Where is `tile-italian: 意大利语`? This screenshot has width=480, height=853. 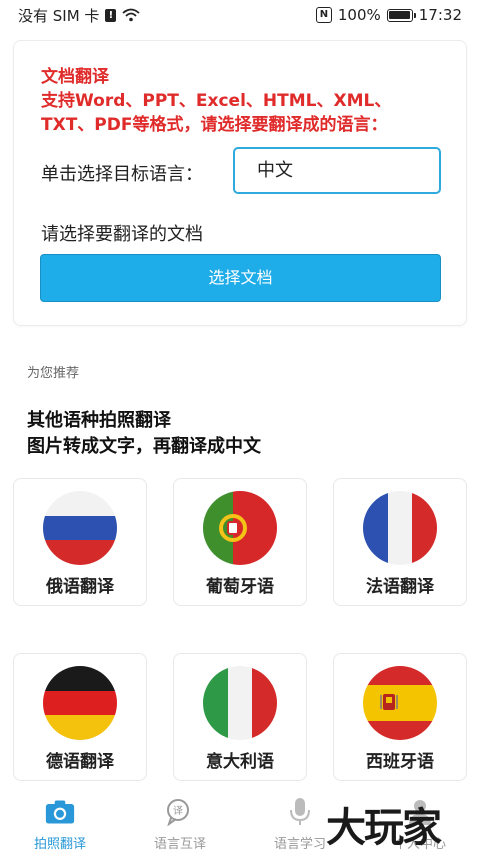
tile-italian: 意大利语 is located at coordinates (240, 717).